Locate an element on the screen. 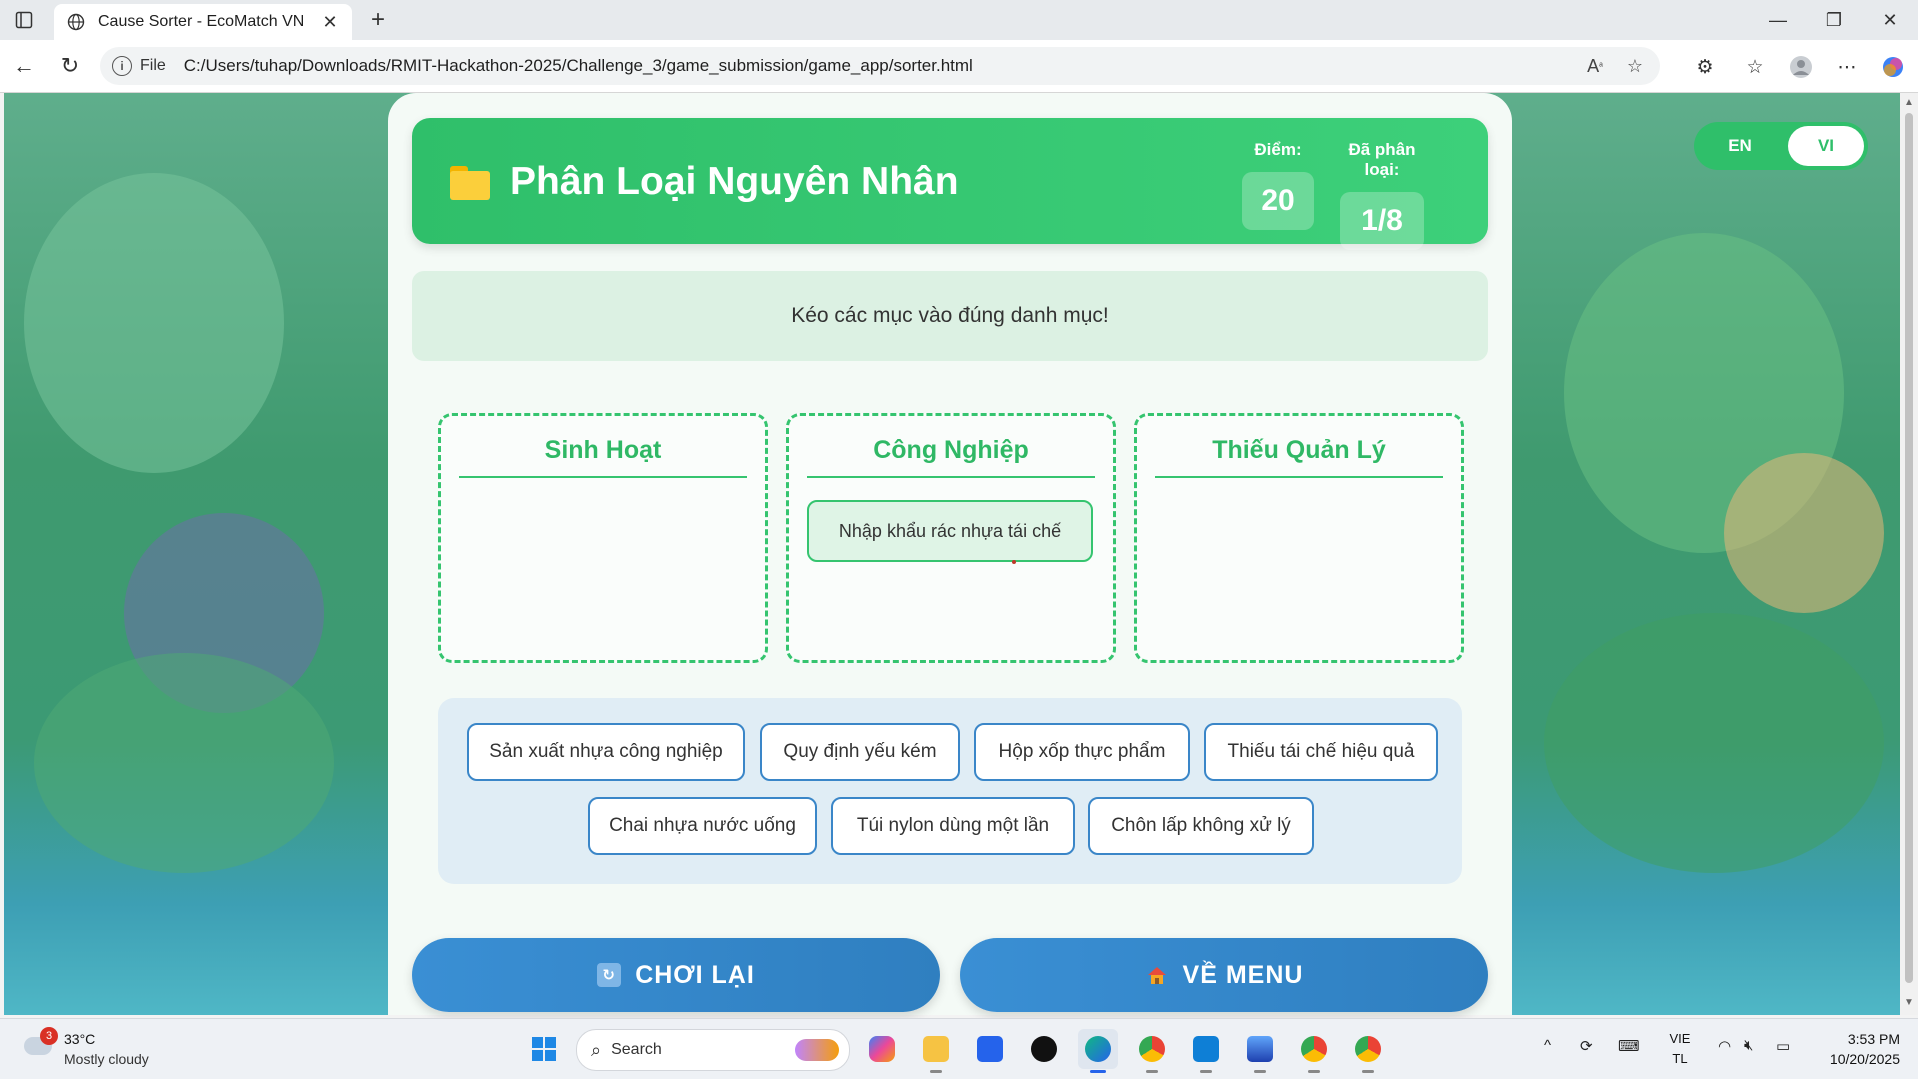  category-zone-thieu-quan-ly: Thiếu Quản Lý is located at coordinates (1299, 538).